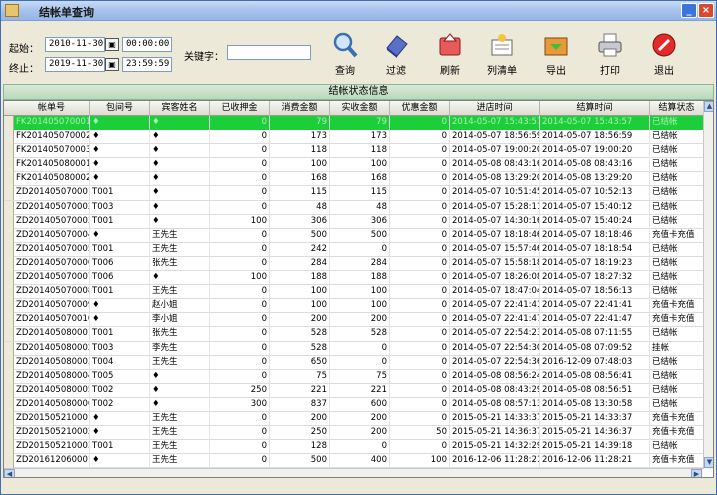  Describe the element at coordinates (495, 108) in the screenshot. I see `column-header-checkin-time: 进店时间` at that location.